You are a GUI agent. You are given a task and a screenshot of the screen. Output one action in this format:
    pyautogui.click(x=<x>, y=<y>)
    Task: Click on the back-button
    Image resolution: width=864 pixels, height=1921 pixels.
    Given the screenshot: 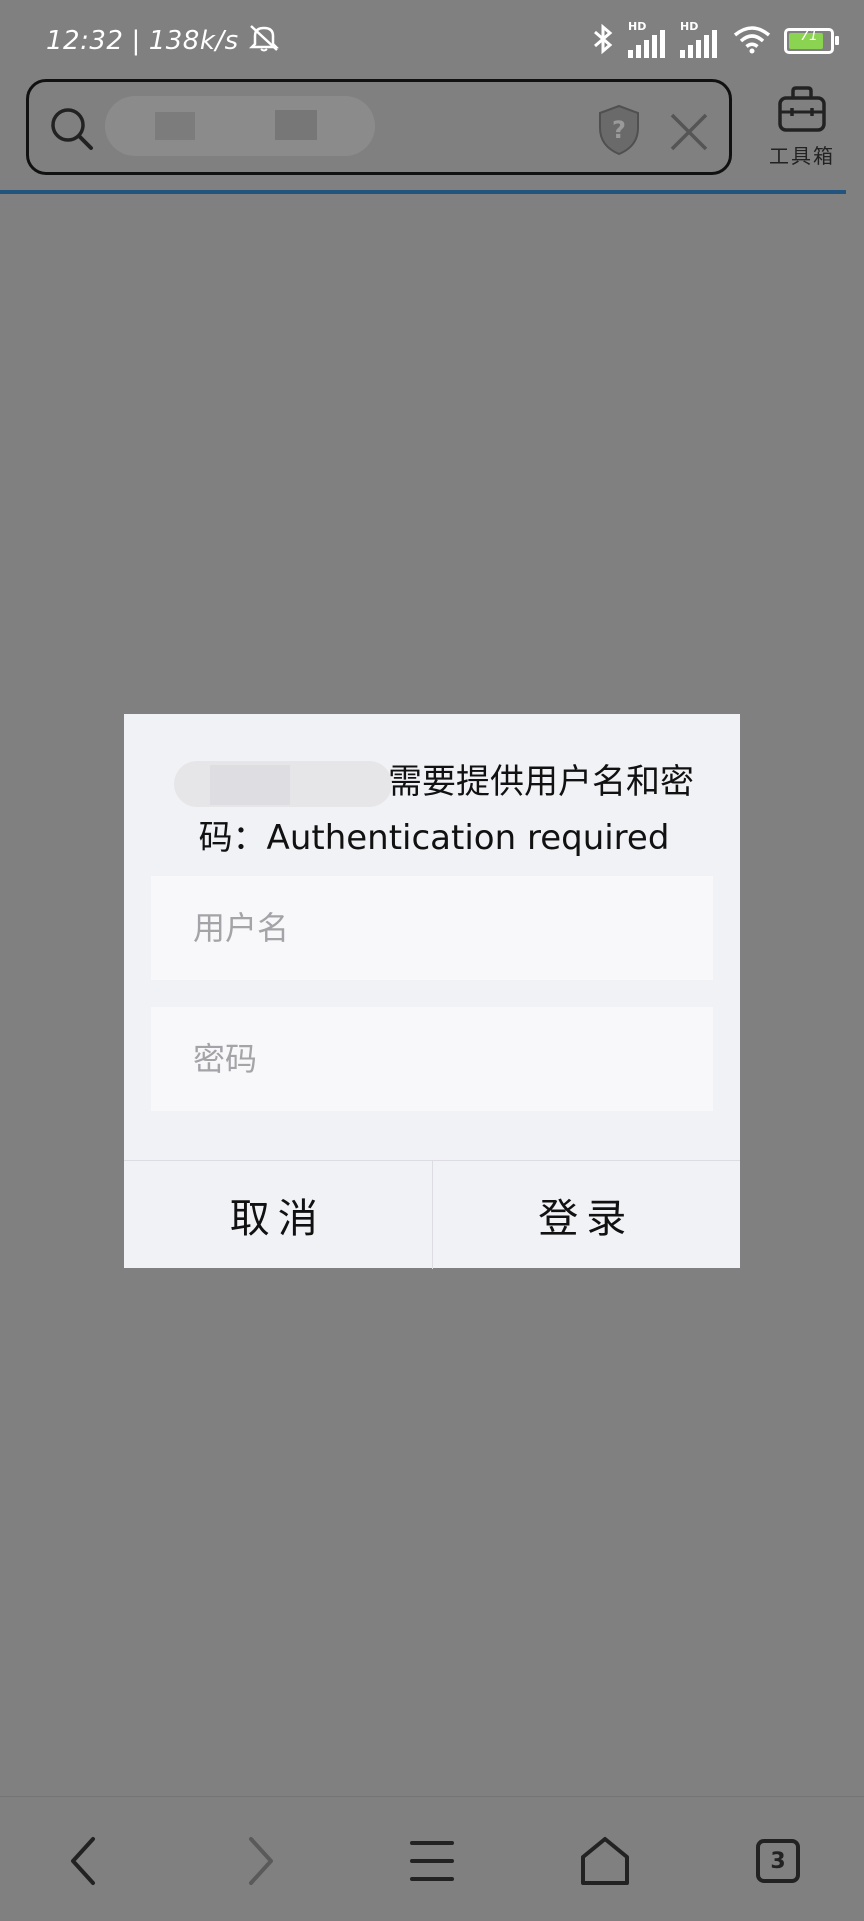 What is the action you would take?
    pyautogui.click(x=85, y=1861)
    